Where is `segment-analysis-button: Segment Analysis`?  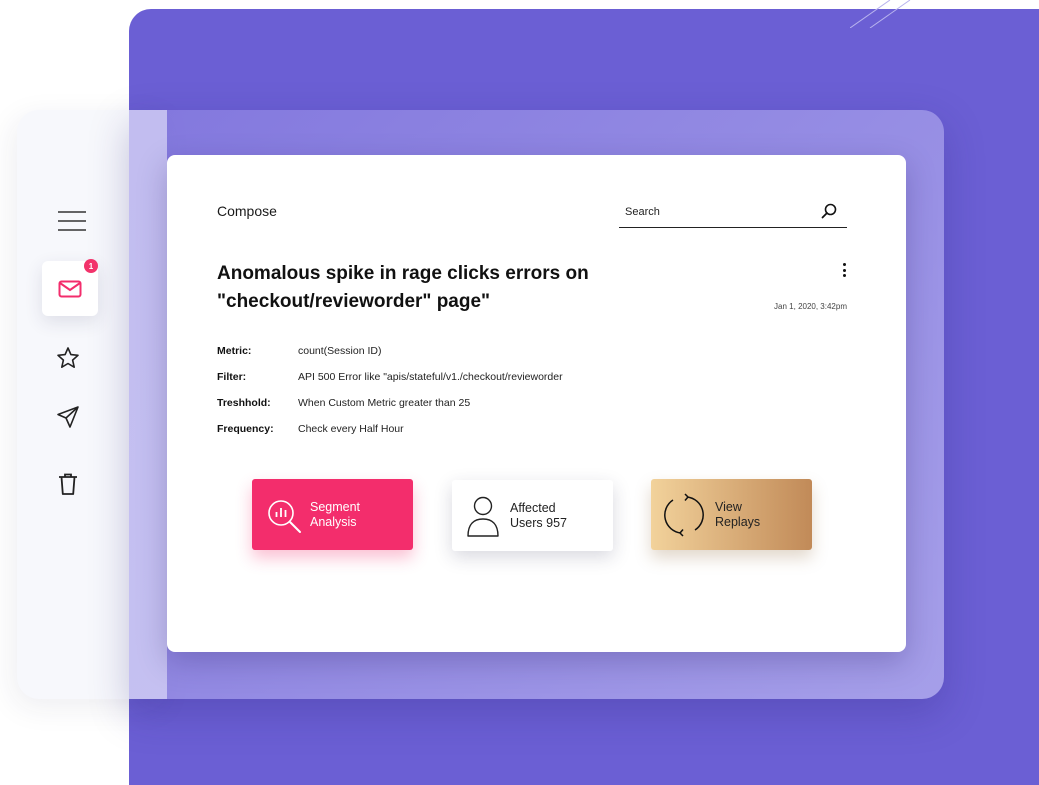 segment-analysis-button: Segment Analysis is located at coordinates (332, 514).